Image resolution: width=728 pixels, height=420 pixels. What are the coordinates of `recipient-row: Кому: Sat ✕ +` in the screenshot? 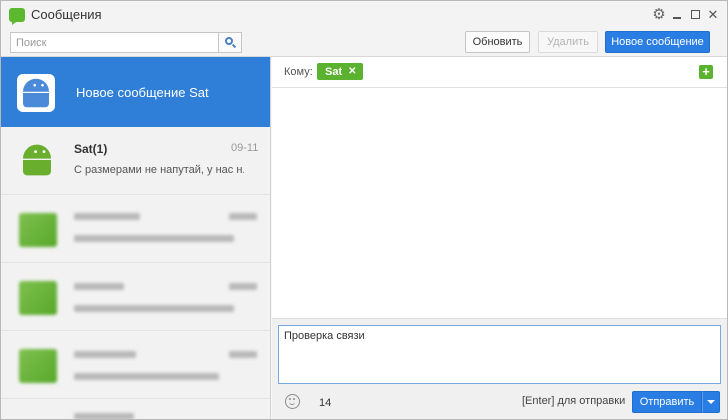 It's located at (499, 72).